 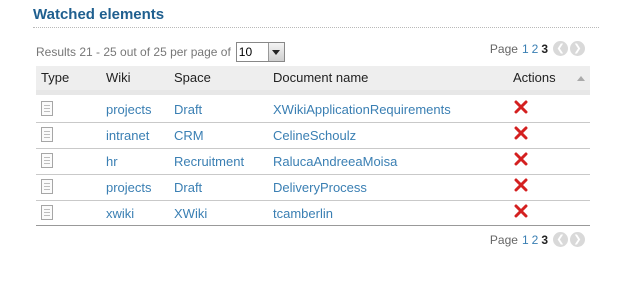 I want to click on results-summary: Results 21 - 25 out of 25 per page of 10, so click(x=160, y=52).